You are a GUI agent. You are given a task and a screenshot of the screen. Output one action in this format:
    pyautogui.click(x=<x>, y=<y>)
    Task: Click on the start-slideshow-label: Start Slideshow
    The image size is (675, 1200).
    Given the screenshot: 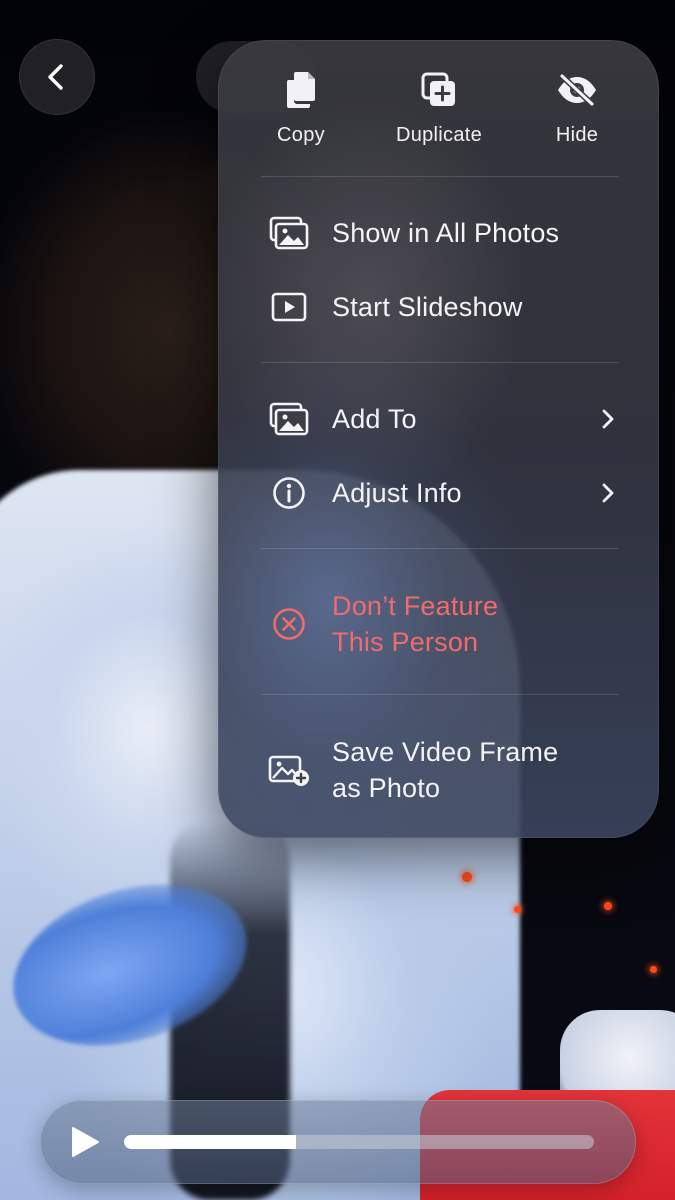 What is the action you would take?
    pyautogui.click(x=427, y=307)
    